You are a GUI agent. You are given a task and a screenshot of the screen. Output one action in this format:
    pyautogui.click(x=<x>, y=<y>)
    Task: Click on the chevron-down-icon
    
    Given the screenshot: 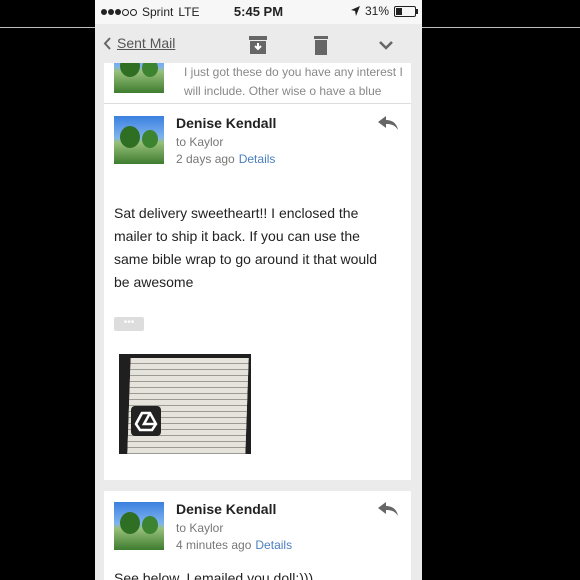 What is the action you would take?
    pyautogui.click(x=386, y=45)
    